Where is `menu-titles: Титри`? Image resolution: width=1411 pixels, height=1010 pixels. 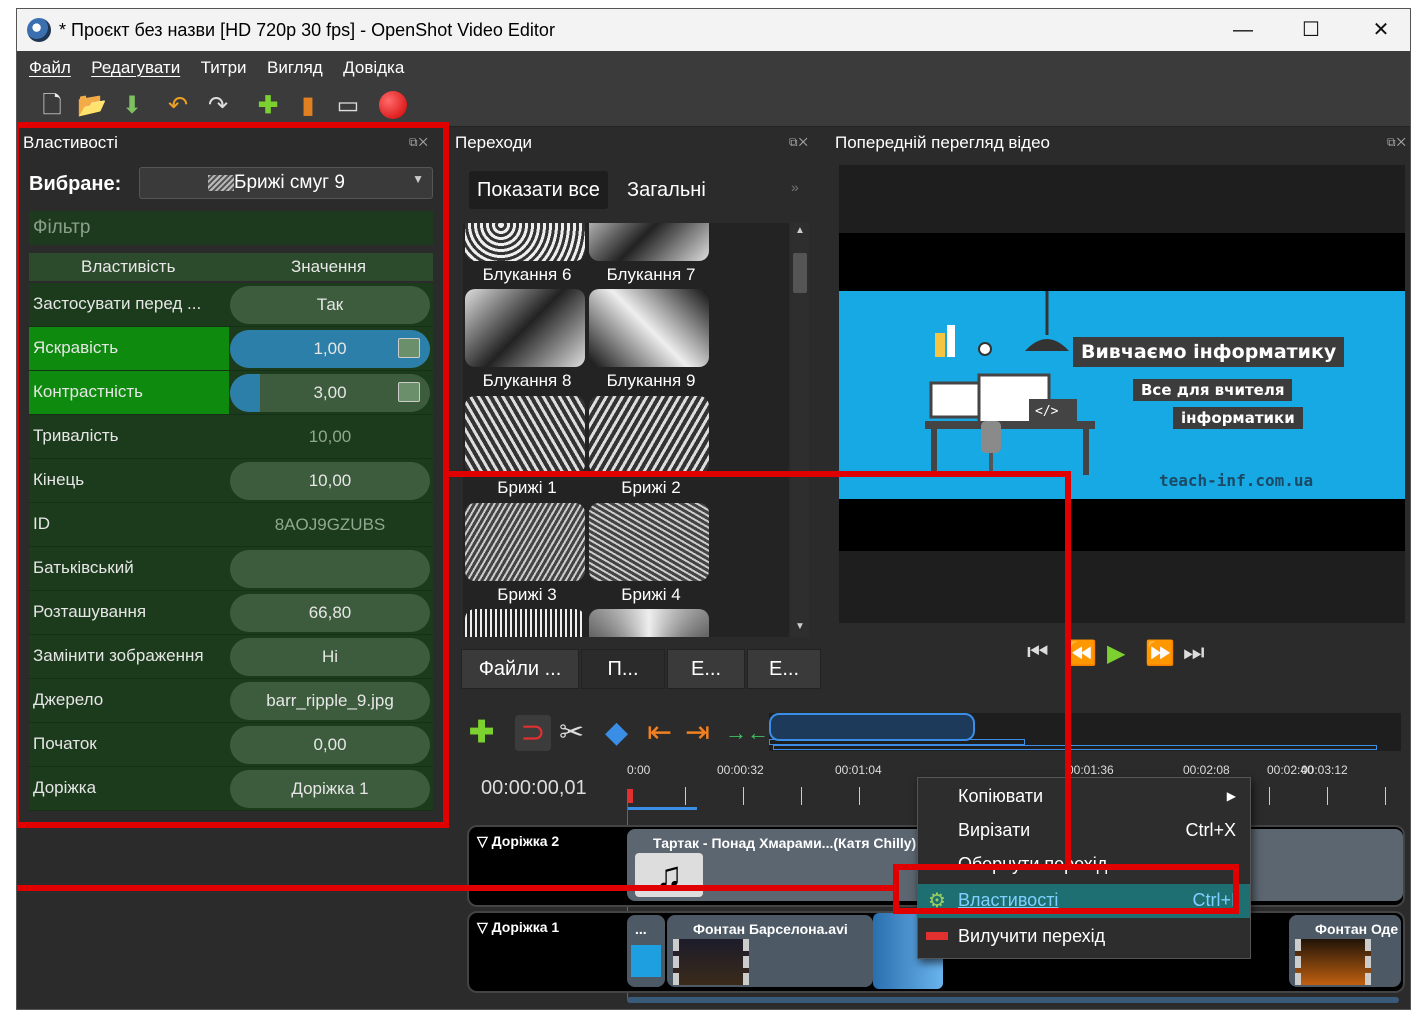 menu-titles: Титри is located at coordinates (224, 64).